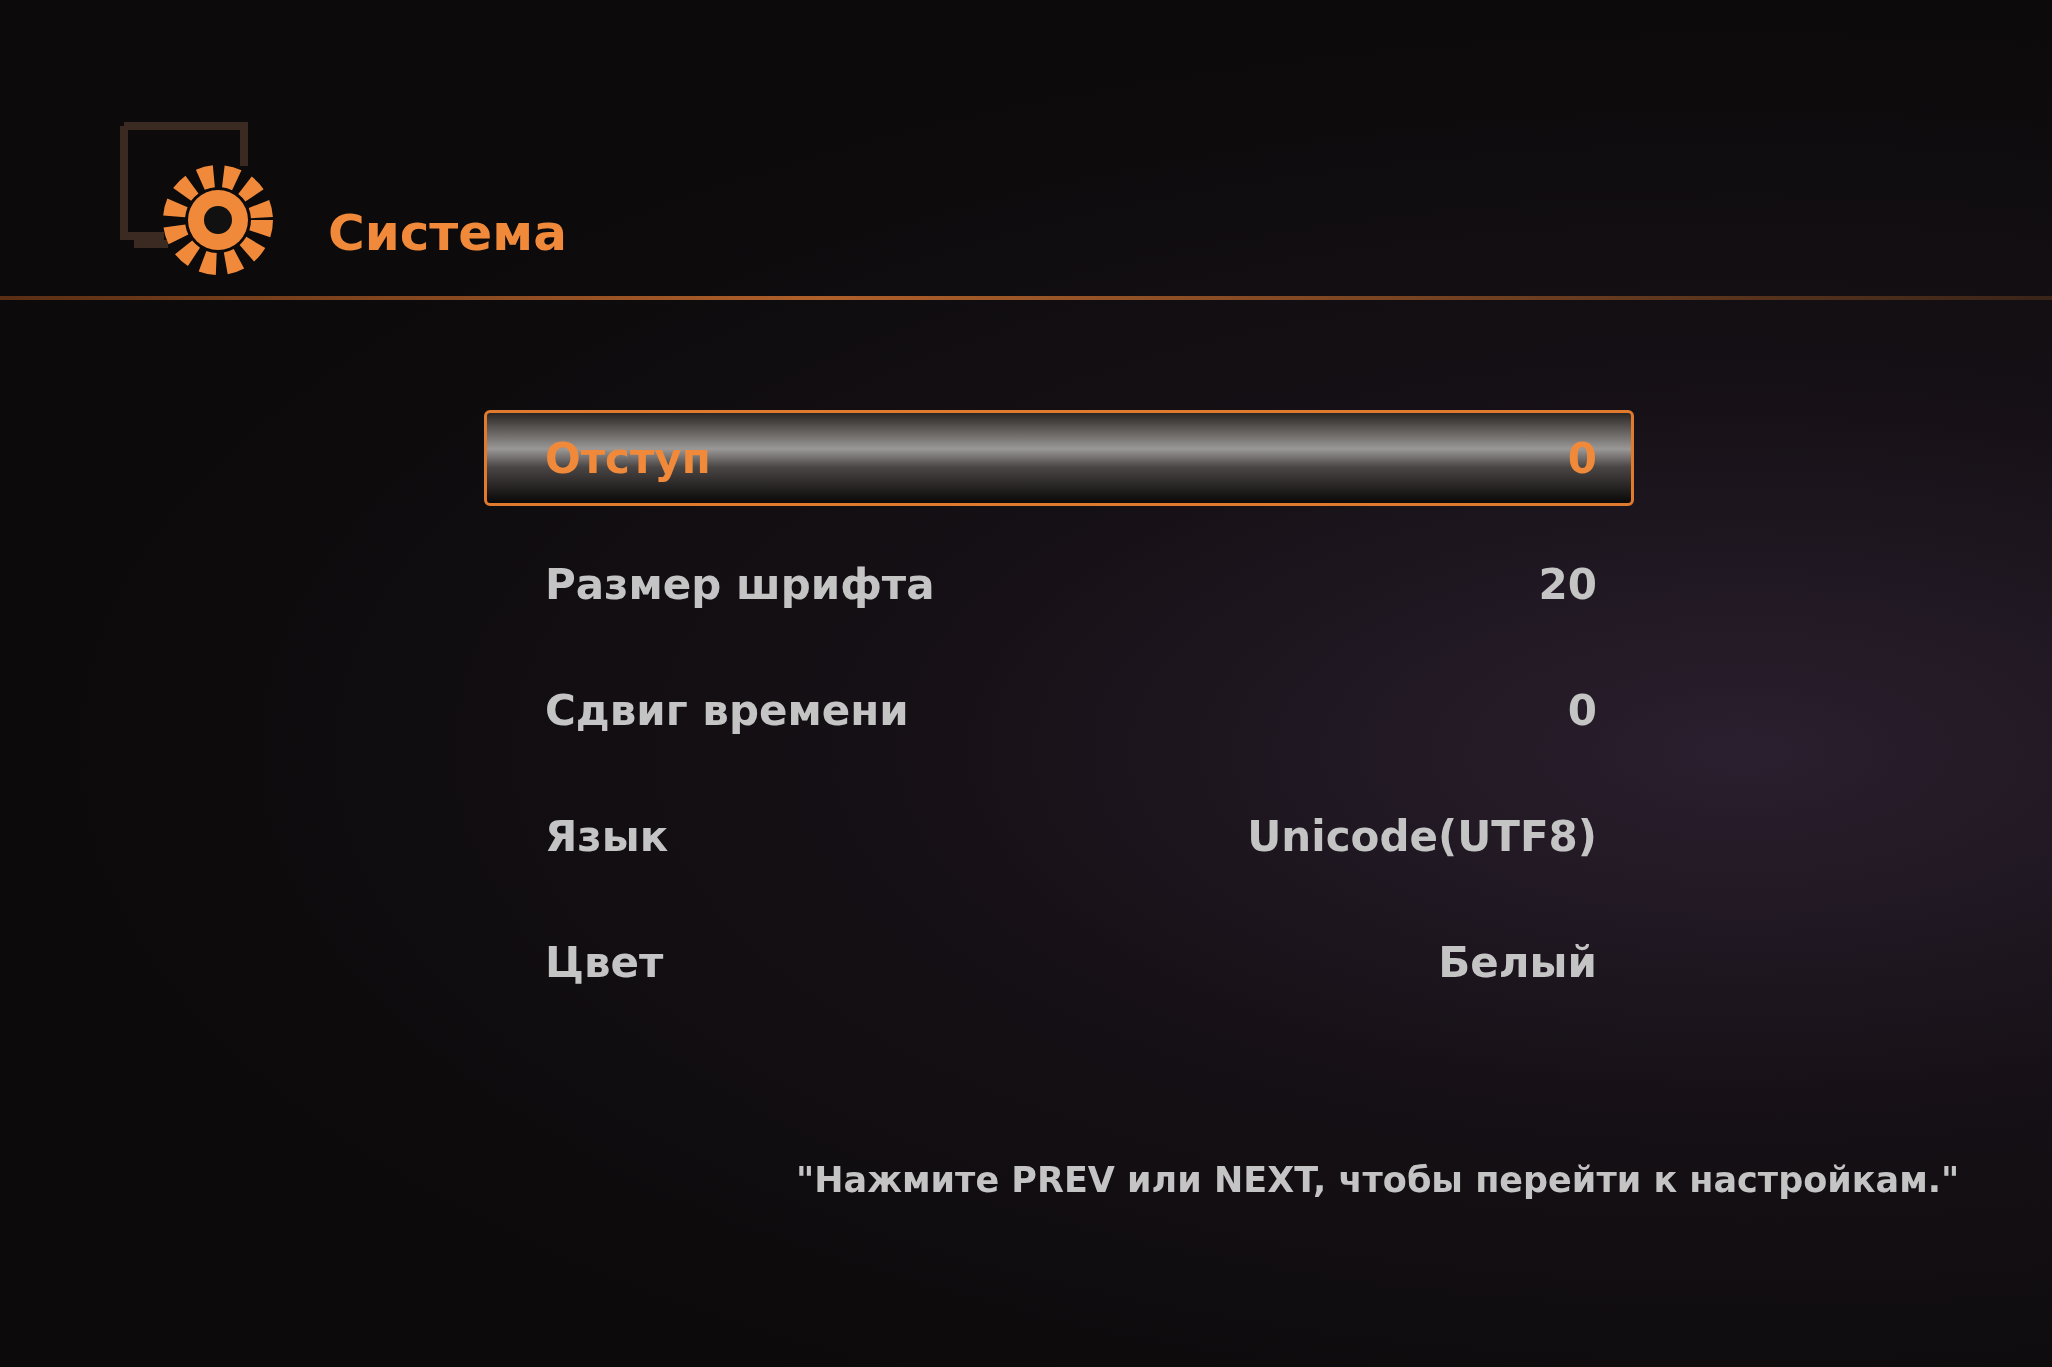 This screenshot has height=1367, width=2052. Describe the element at coordinates (1567, 584) in the screenshot. I see `setting-value: 20` at that location.